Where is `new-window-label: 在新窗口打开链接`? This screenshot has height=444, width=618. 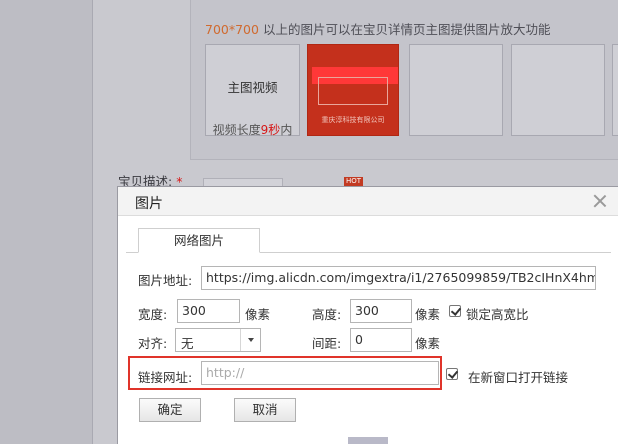
new-window-label: 在新窗口打开链接 is located at coordinates (518, 377).